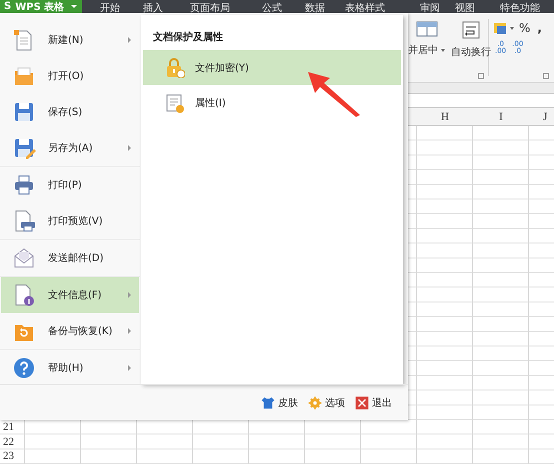 This screenshot has height=464, width=554. Describe the element at coordinates (279, 403) in the screenshot. I see `footer-button: 皮肤` at that location.